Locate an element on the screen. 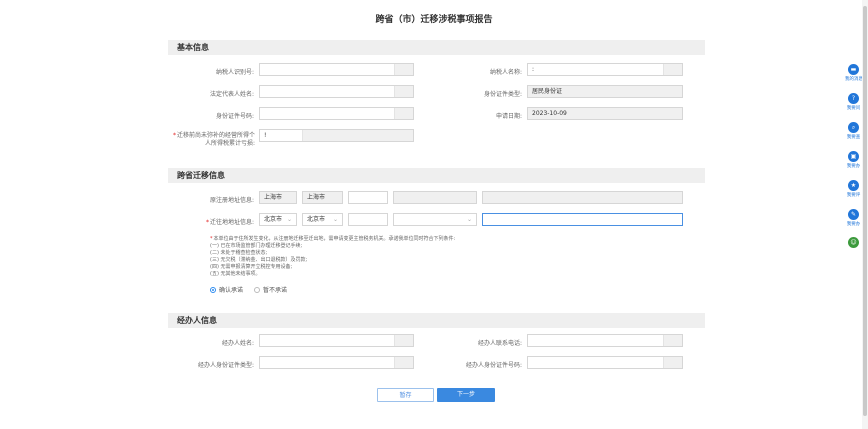  orig-province-field: 上海市 is located at coordinates (278, 197).